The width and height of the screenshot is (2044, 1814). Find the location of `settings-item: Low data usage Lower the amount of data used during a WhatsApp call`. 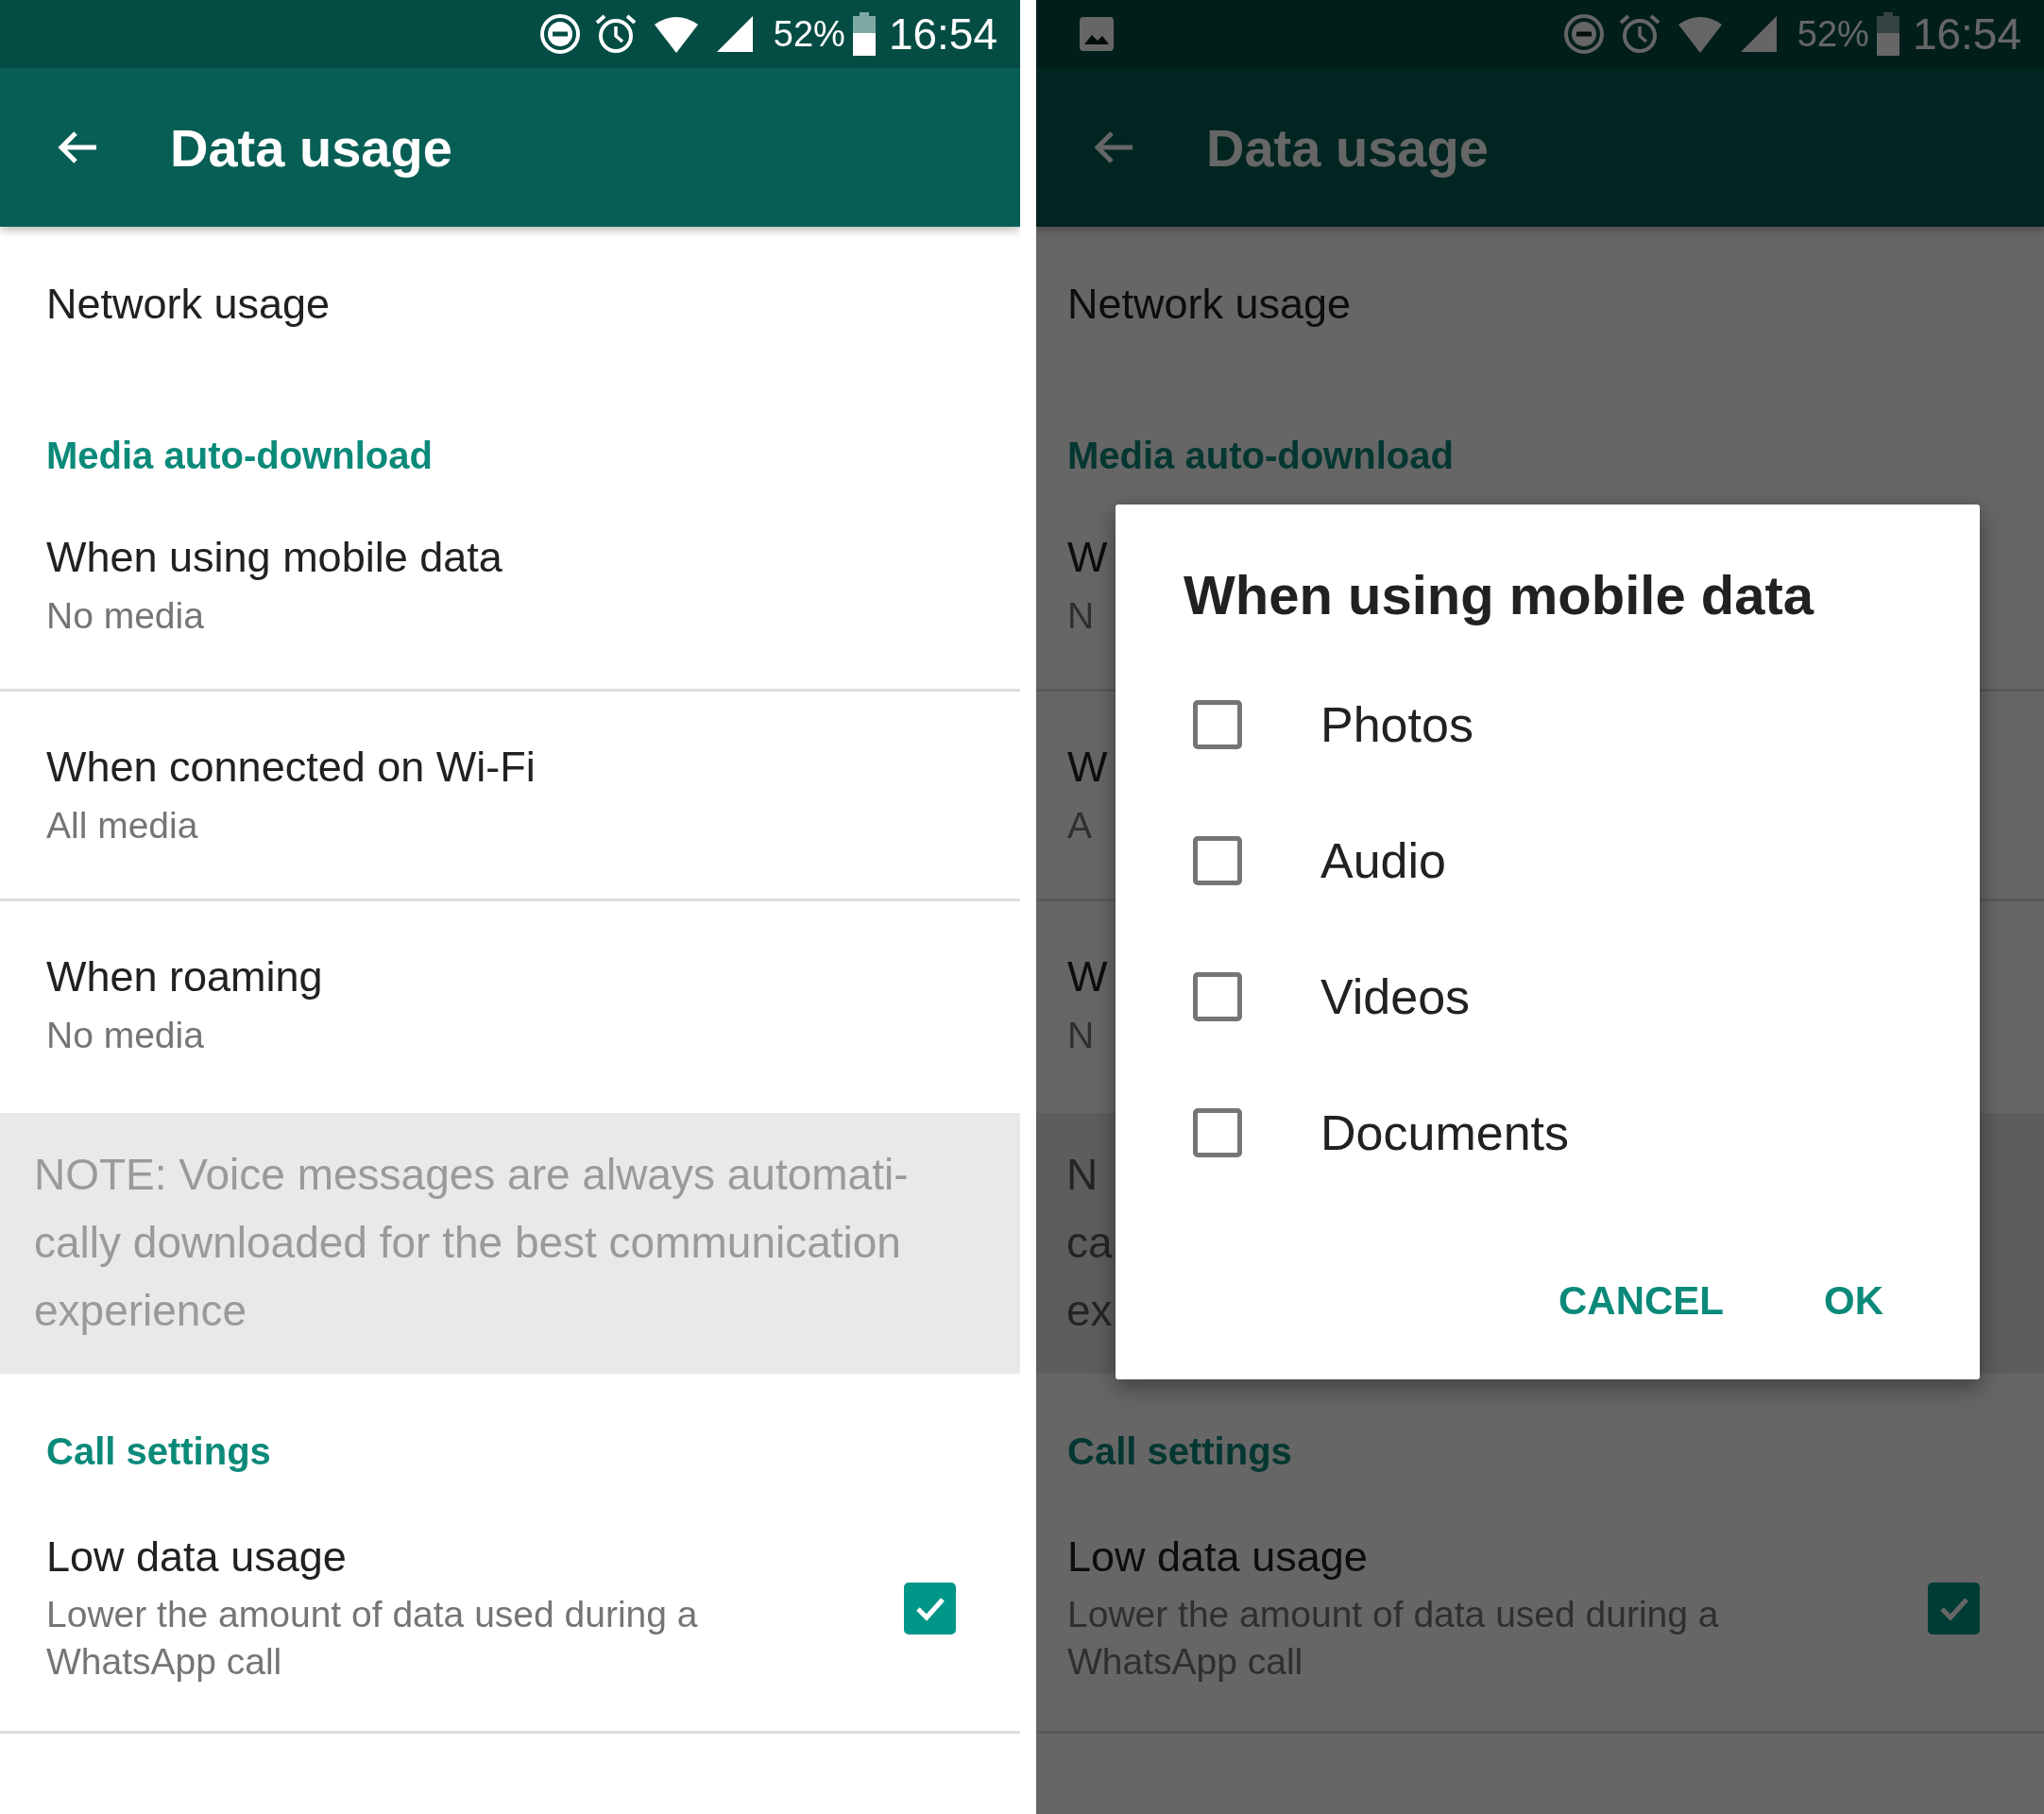

settings-item: Low data usage Lower the amount of data used during a WhatsApp call is located at coordinates (510, 1611).